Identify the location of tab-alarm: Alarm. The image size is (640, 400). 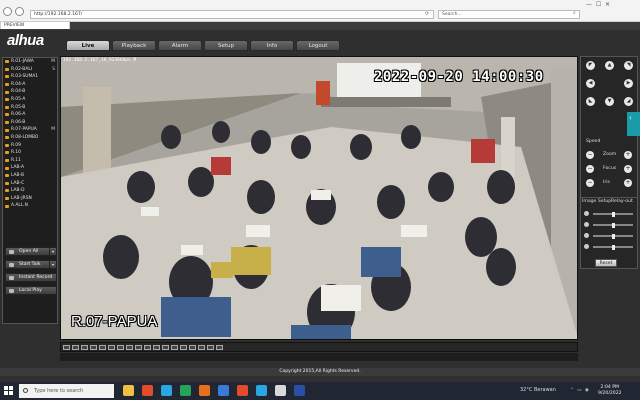
(180, 45).